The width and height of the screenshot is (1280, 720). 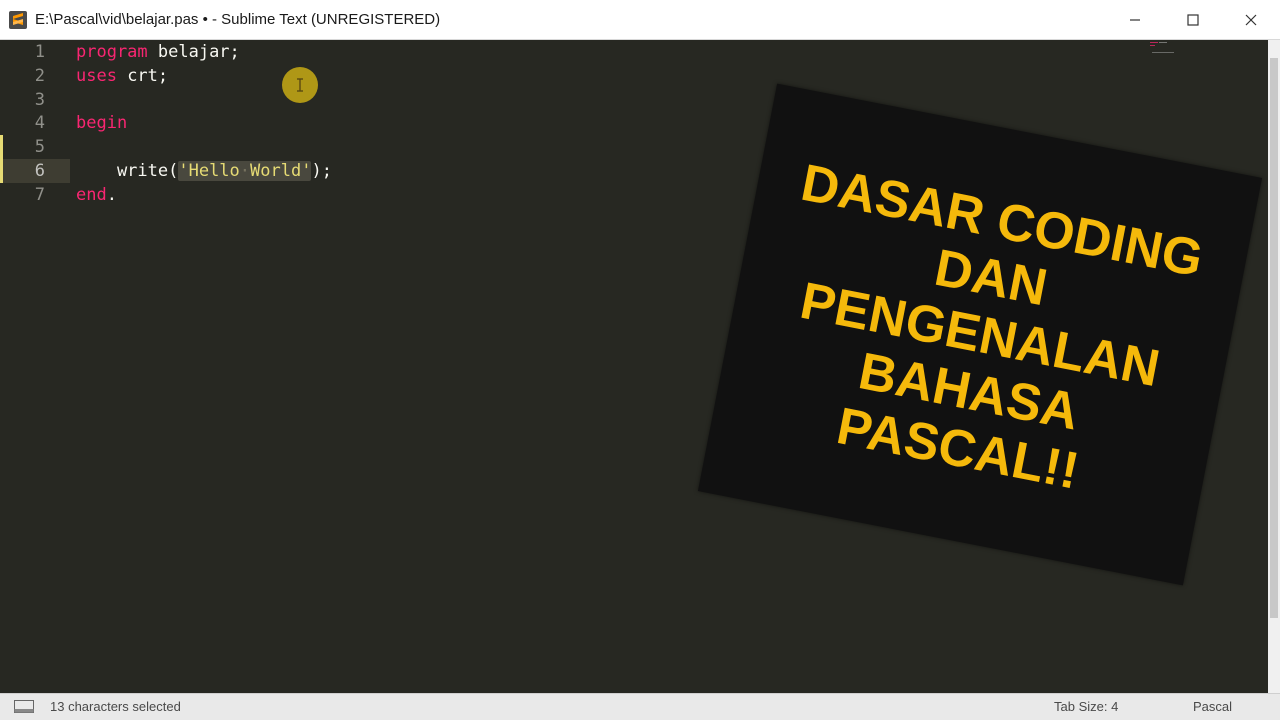 I want to click on line-number-active: 6, so click(x=39, y=171).